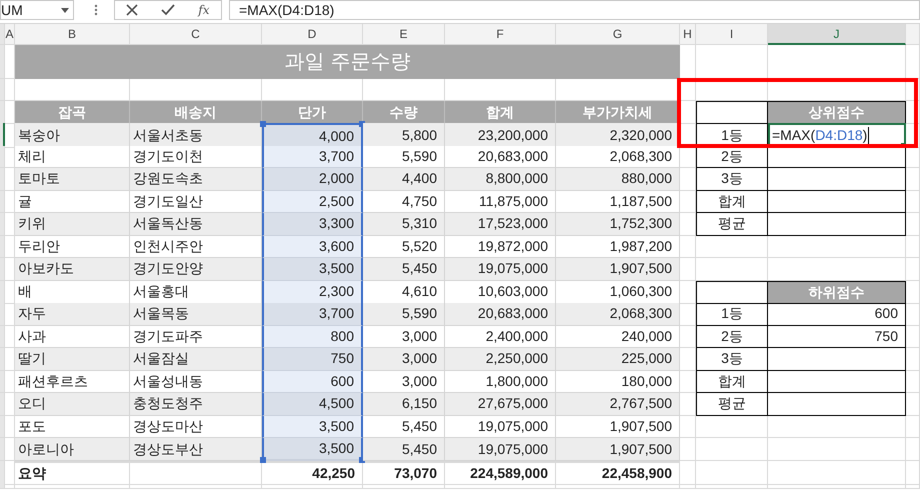  What do you see at coordinates (312, 179) in the screenshot?
I see `table-cell: 2,000` at bounding box center [312, 179].